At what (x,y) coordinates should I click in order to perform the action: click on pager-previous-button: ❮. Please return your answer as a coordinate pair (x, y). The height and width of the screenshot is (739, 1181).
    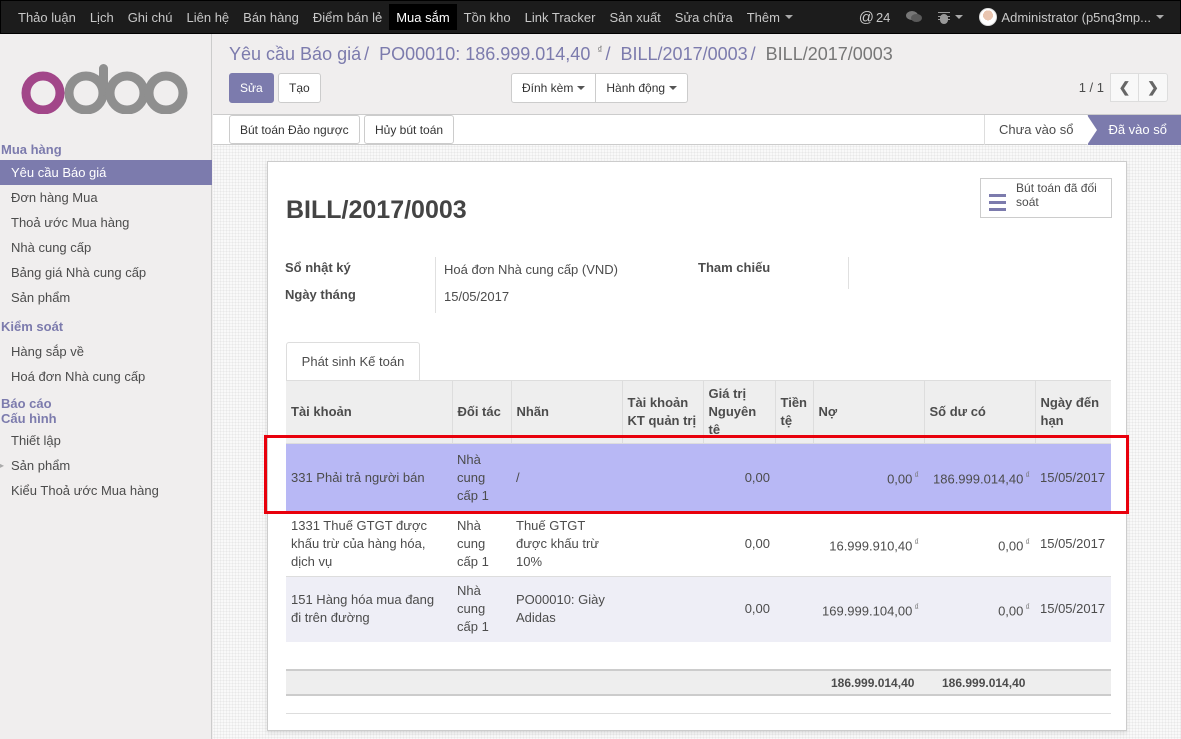
    Looking at the image, I should click on (1124, 87).